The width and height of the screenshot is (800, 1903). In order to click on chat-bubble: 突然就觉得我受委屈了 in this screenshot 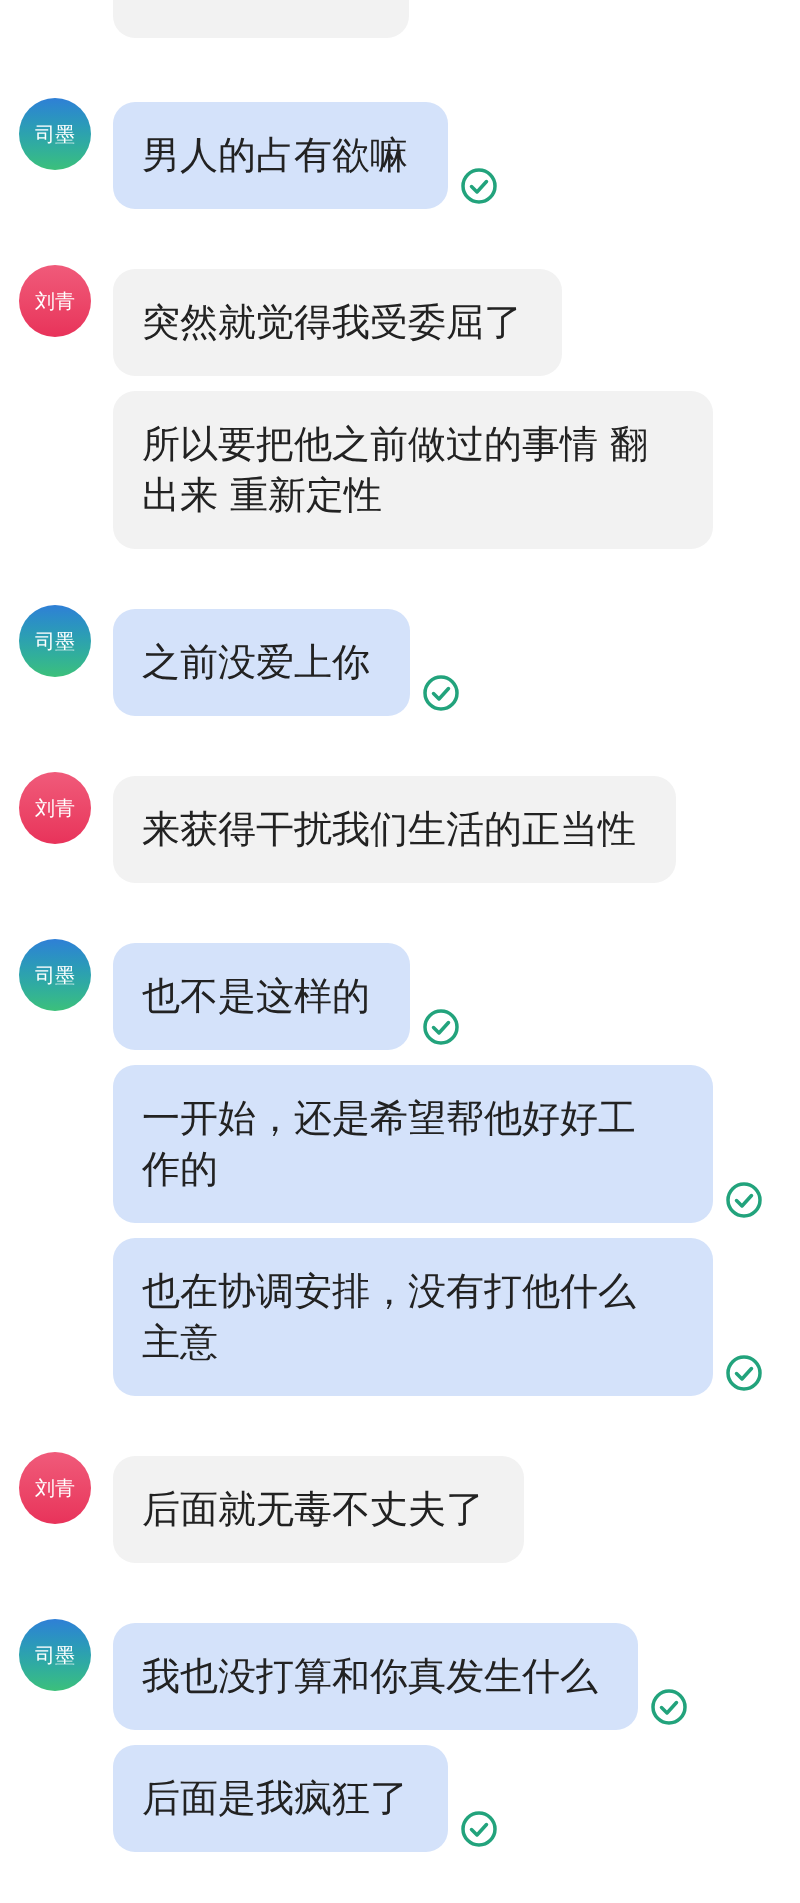, I will do `click(337, 322)`.